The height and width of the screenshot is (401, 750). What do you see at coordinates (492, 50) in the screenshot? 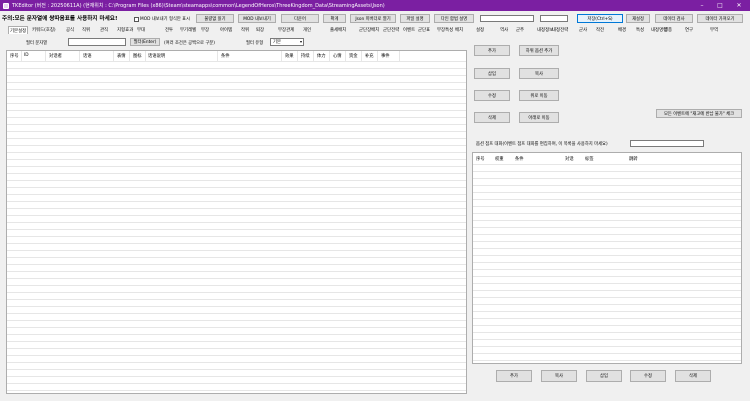
I see `add-button: 추가` at bounding box center [492, 50].